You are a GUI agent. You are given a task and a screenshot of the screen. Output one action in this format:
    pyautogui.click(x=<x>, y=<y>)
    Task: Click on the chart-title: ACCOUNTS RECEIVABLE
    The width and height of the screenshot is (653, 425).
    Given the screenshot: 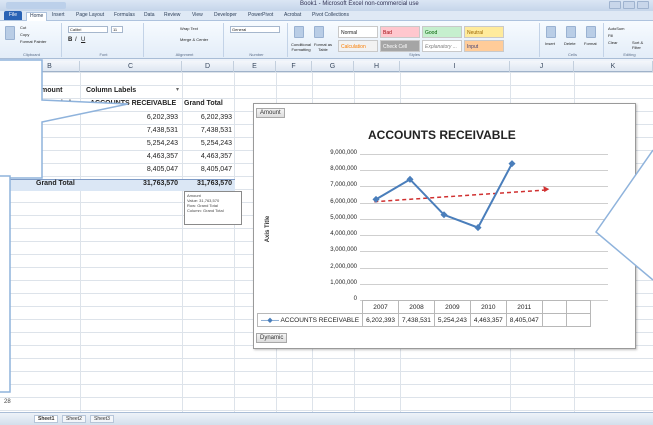 What is the action you would take?
    pyautogui.click(x=442, y=135)
    